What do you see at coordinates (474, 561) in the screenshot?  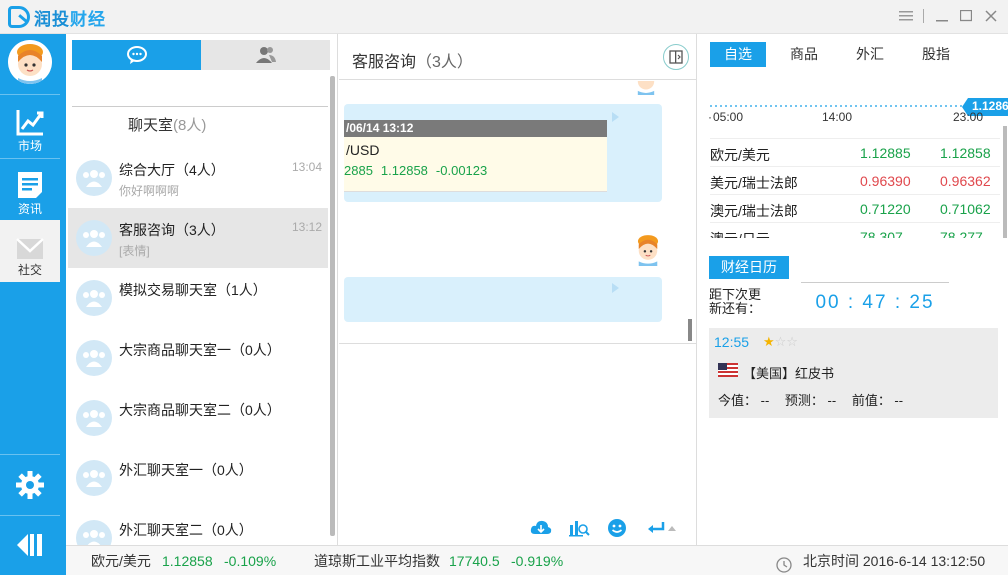 I see `status-ticker-price: 17740.5` at bounding box center [474, 561].